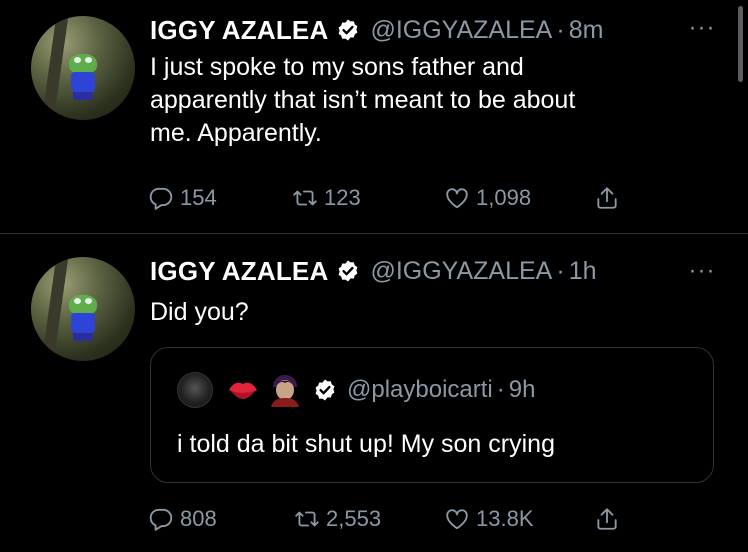 The image size is (748, 552). I want to click on reply-count: 808, so click(198, 518).